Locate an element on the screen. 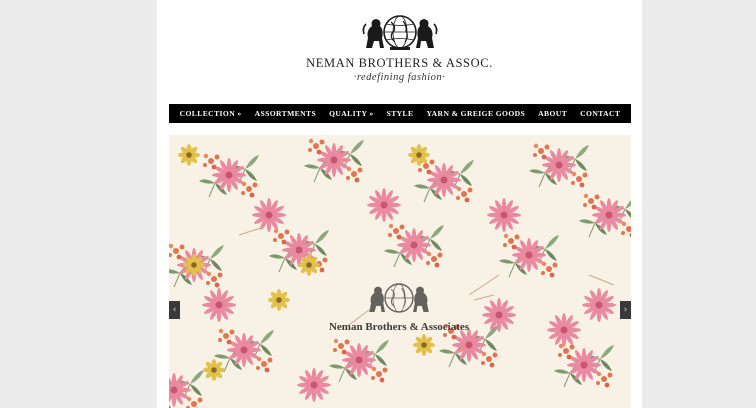 The height and width of the screenshot is (408, 756). nav-style: STYLE is located at coordinates (400, 113).